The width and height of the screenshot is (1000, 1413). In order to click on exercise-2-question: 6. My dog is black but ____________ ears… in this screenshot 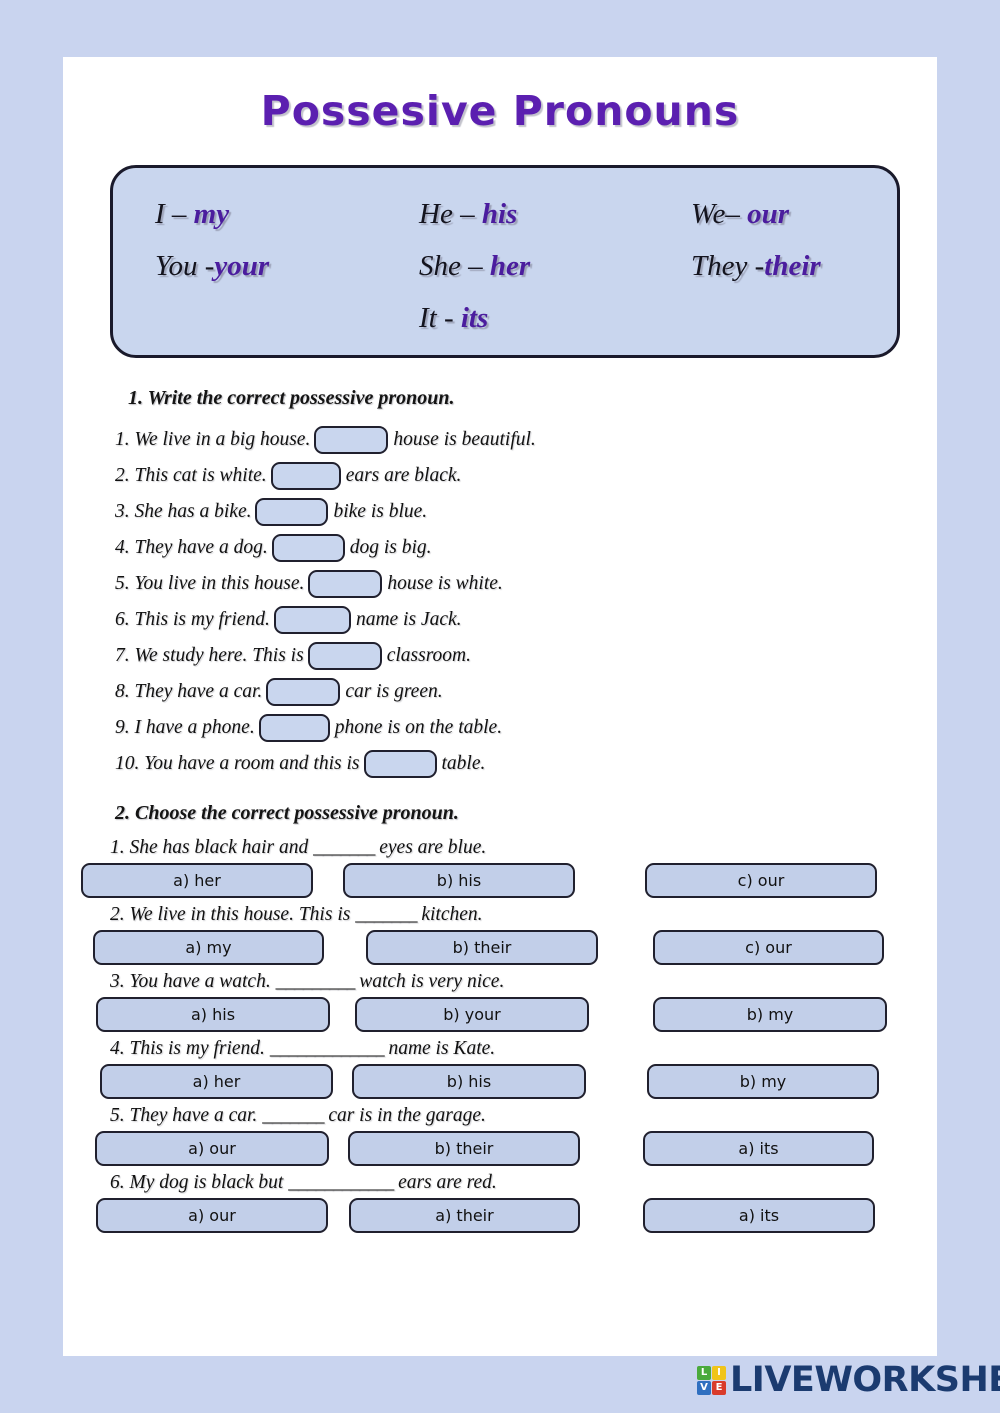, I will do `click(500, 1205)`.